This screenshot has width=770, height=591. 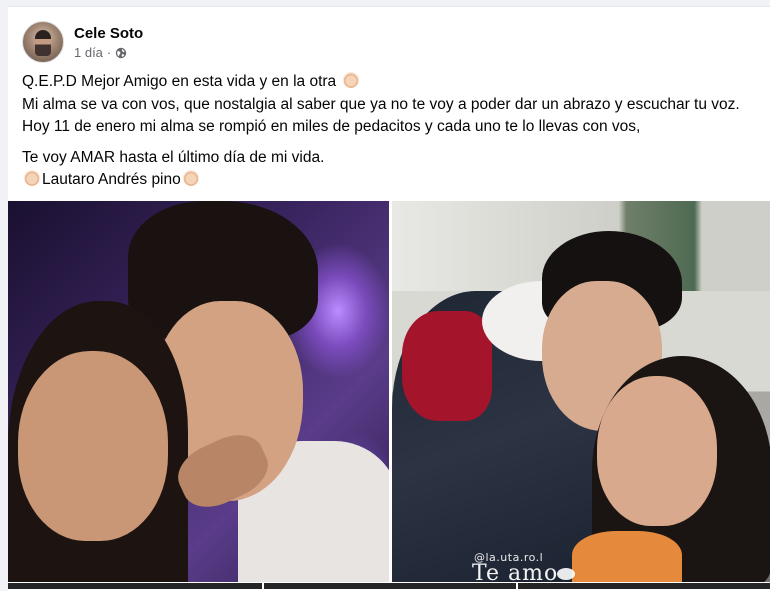 What do you see at coordinates (566, 574) in the screenshot?
I see `heart-icon` at bounding box center [566, 574].